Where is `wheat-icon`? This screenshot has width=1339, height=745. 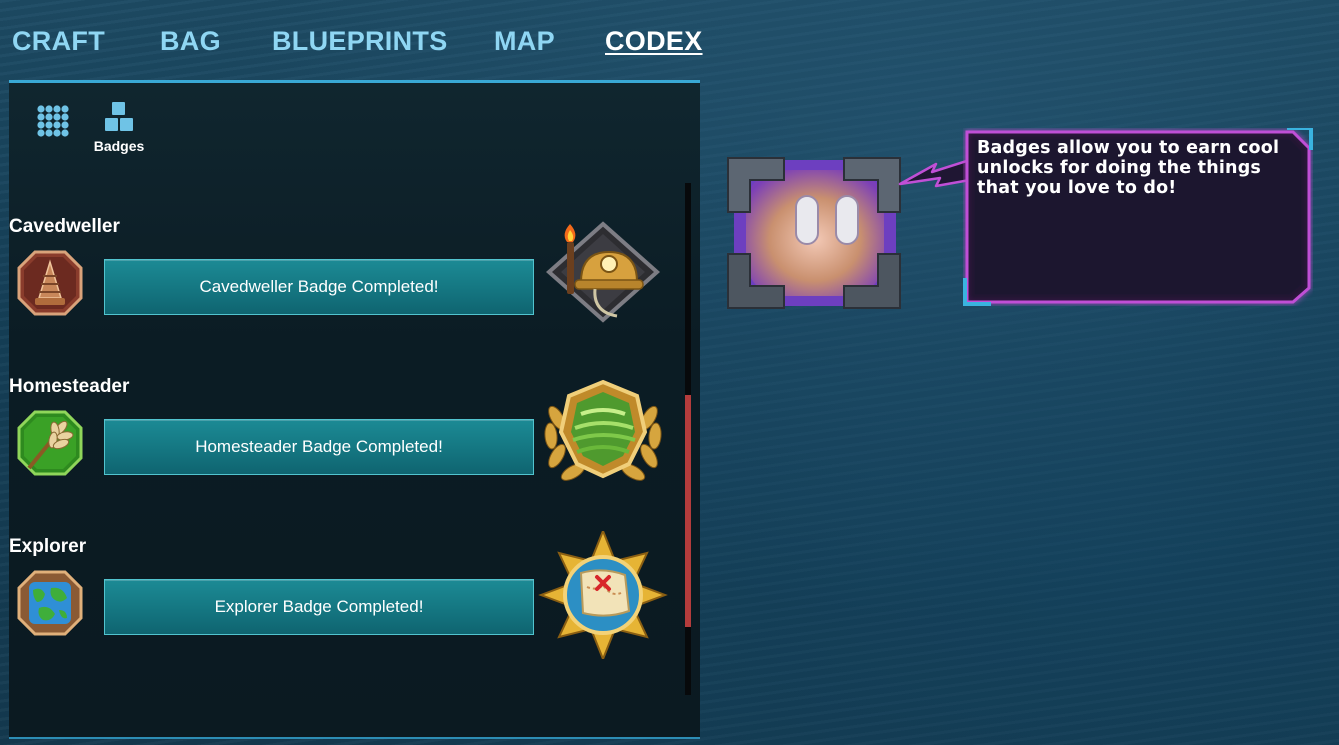 wheat-icon is located at coordinates (50, 443).